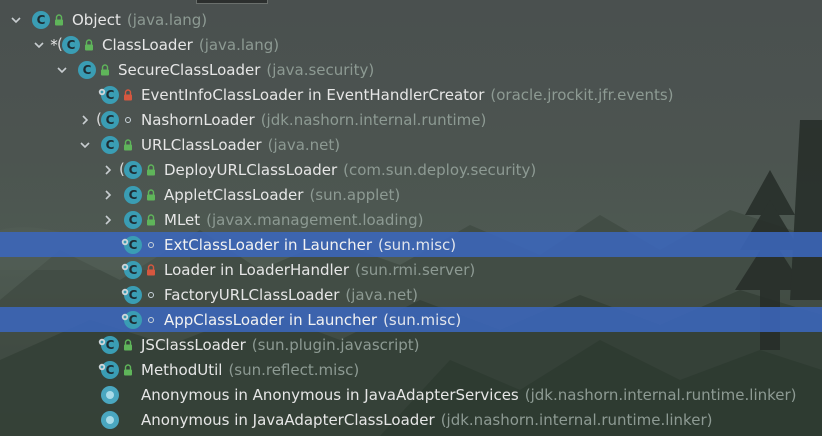  Describe the element at coordinates (335, 344) in the screenshot. I see `package-name: (sun.plugin.javascript)` at that location.